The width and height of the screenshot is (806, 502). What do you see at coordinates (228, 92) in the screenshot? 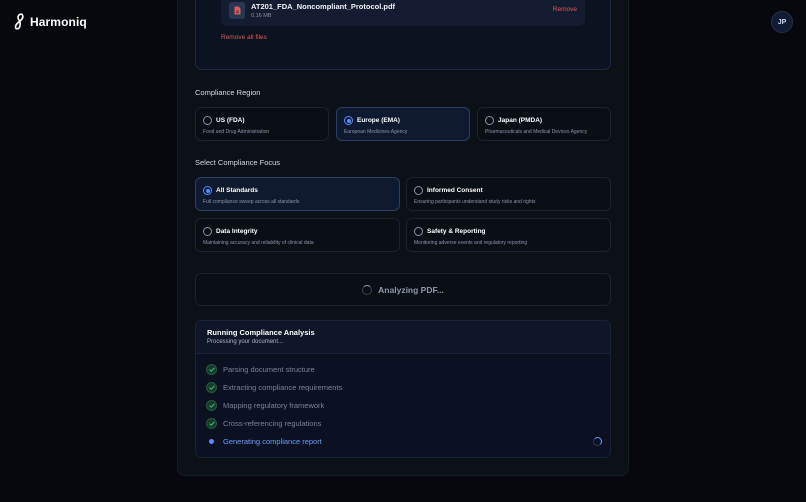
I see `region-section-title: Compliance Region` at bounding box center [228, 92].